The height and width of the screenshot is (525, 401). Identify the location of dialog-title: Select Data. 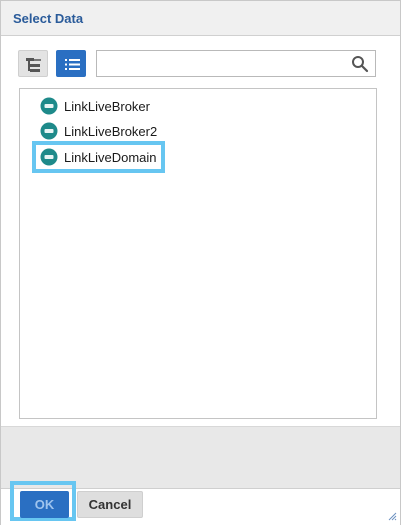
(48, 18).